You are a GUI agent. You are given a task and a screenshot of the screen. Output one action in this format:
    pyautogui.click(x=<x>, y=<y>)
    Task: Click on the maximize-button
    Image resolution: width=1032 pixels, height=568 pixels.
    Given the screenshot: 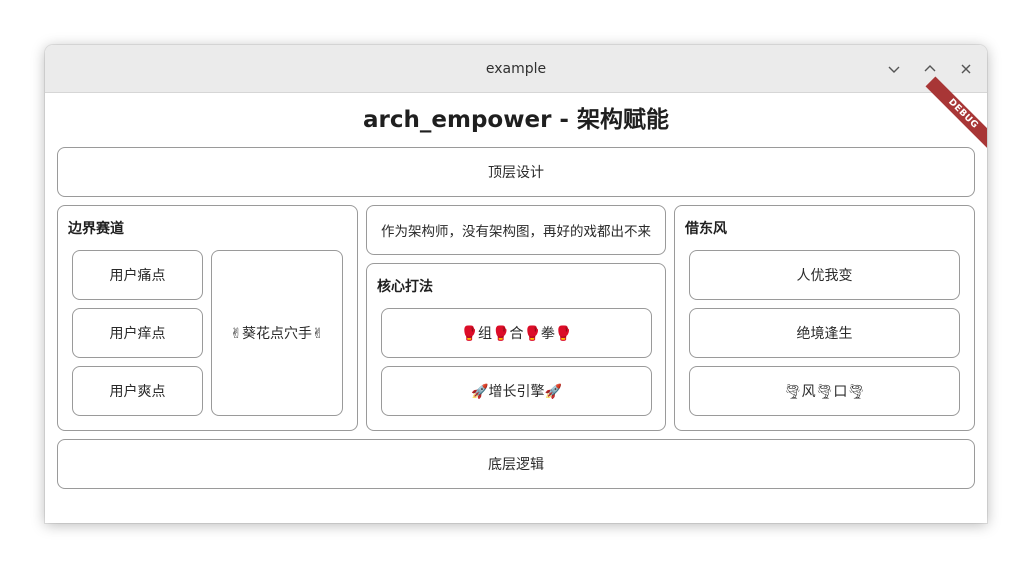 What is the action you would take?
    pyautogui.click(x=930, y=69)
    